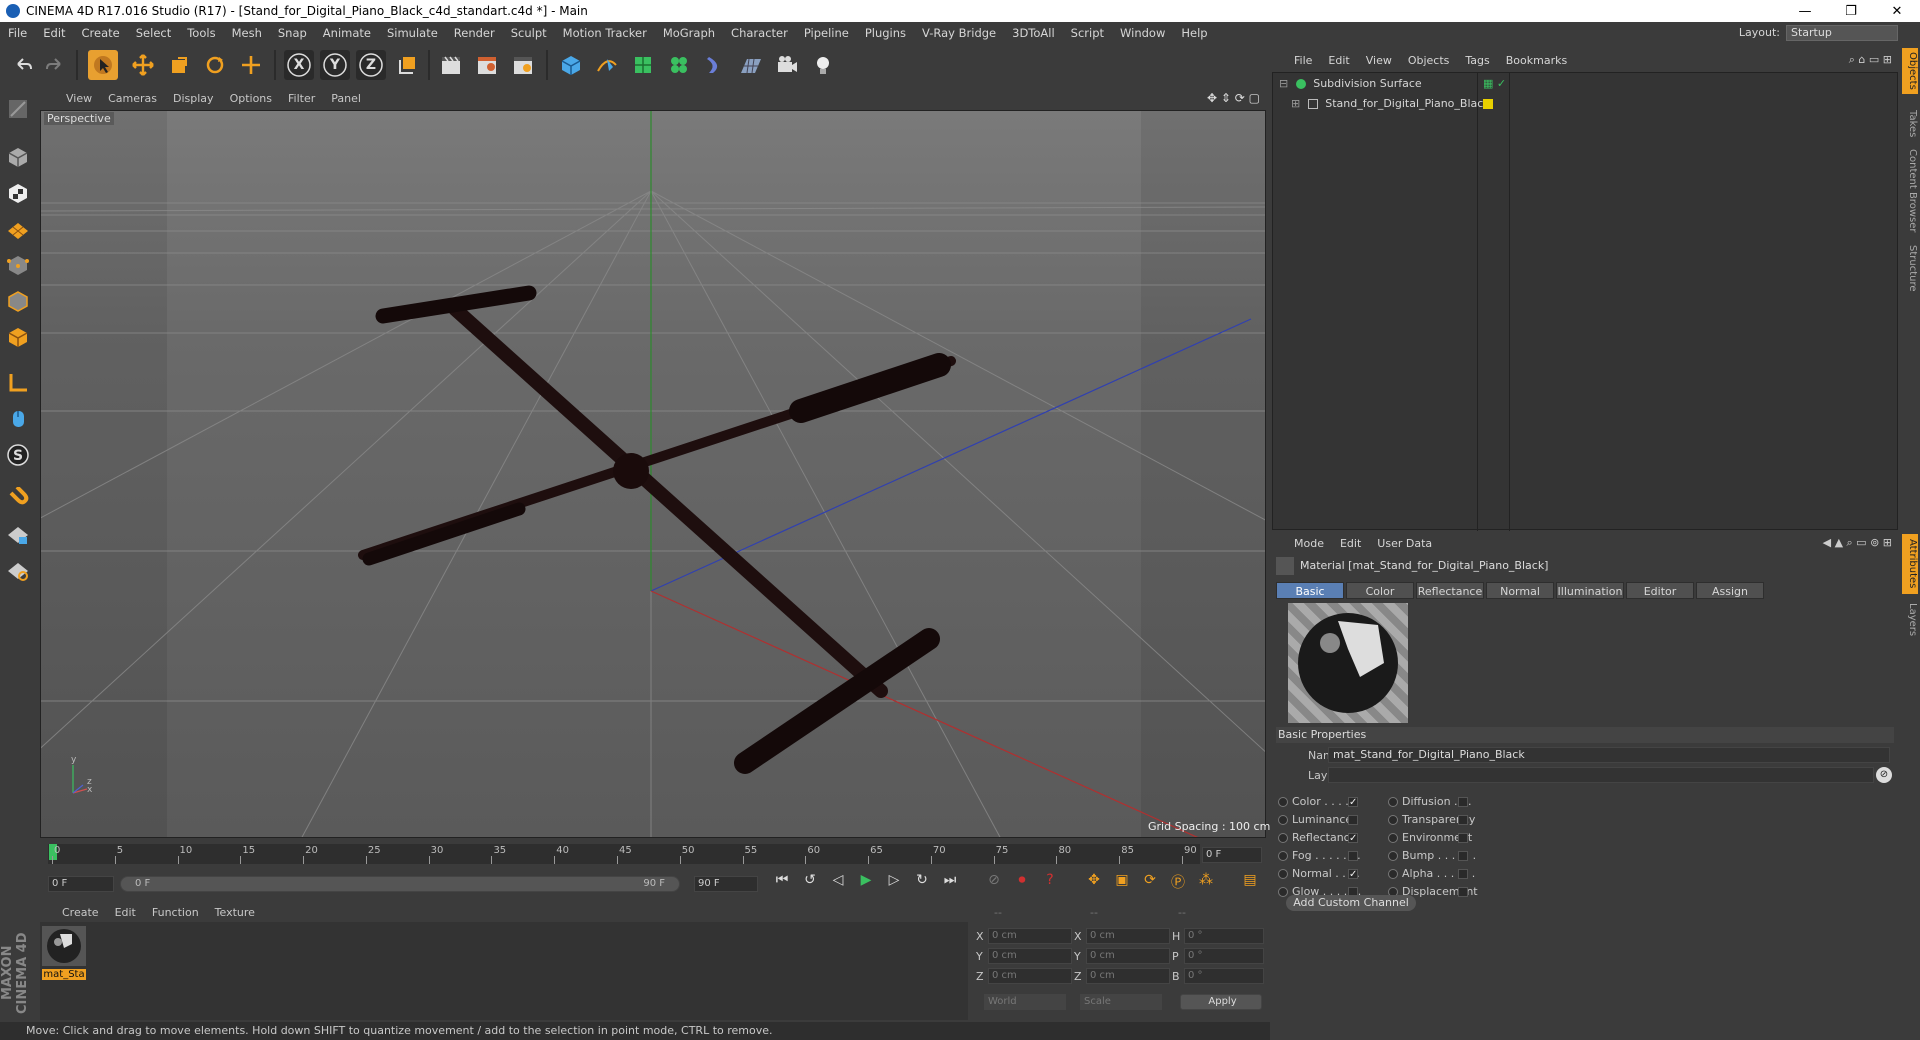  What do you see at coordinates (1851, 11) in the screenshot?
I see `restore-button: ❐` at bounding box center [1851, 11].